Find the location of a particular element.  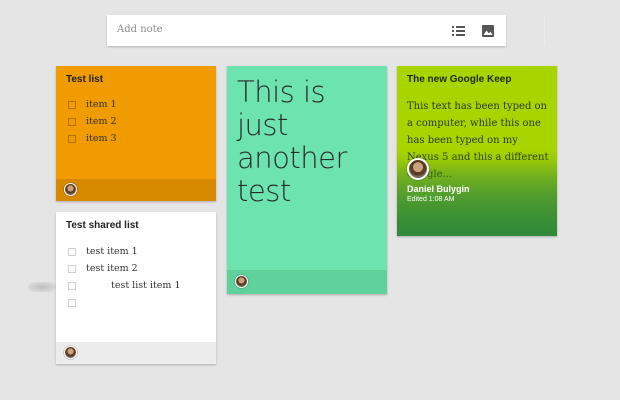

add-image-button is located at coordinates (488, 31).